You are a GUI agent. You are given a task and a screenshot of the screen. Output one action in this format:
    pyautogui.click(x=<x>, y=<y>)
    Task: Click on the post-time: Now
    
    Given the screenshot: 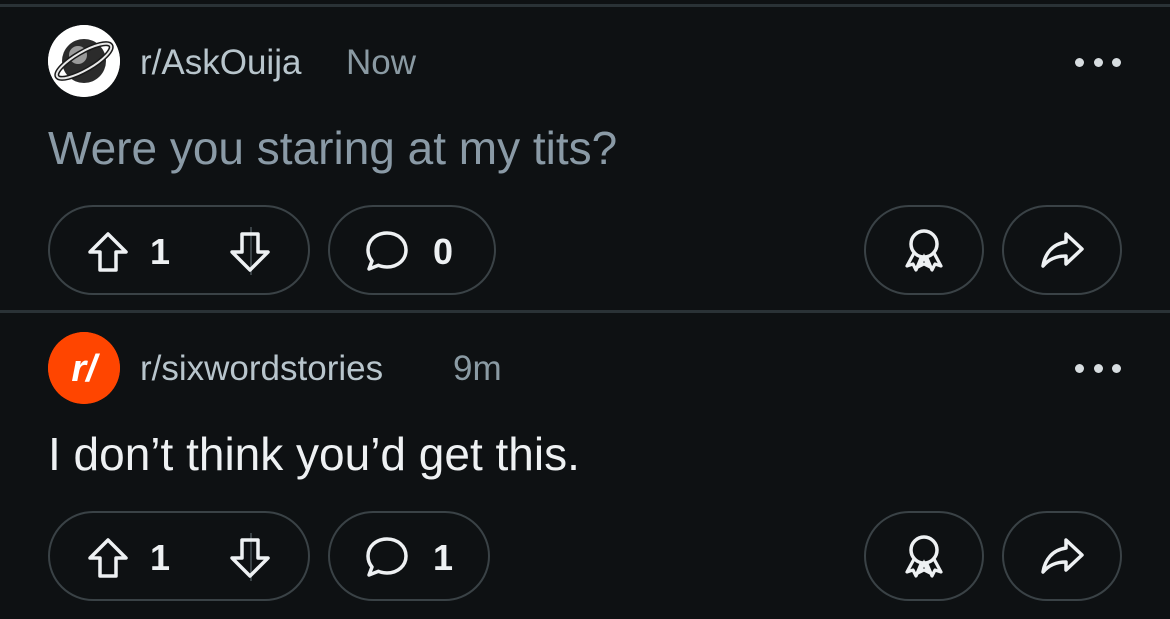 What is the action you would take?
    pyautogui.click(x=381, y=62)
    